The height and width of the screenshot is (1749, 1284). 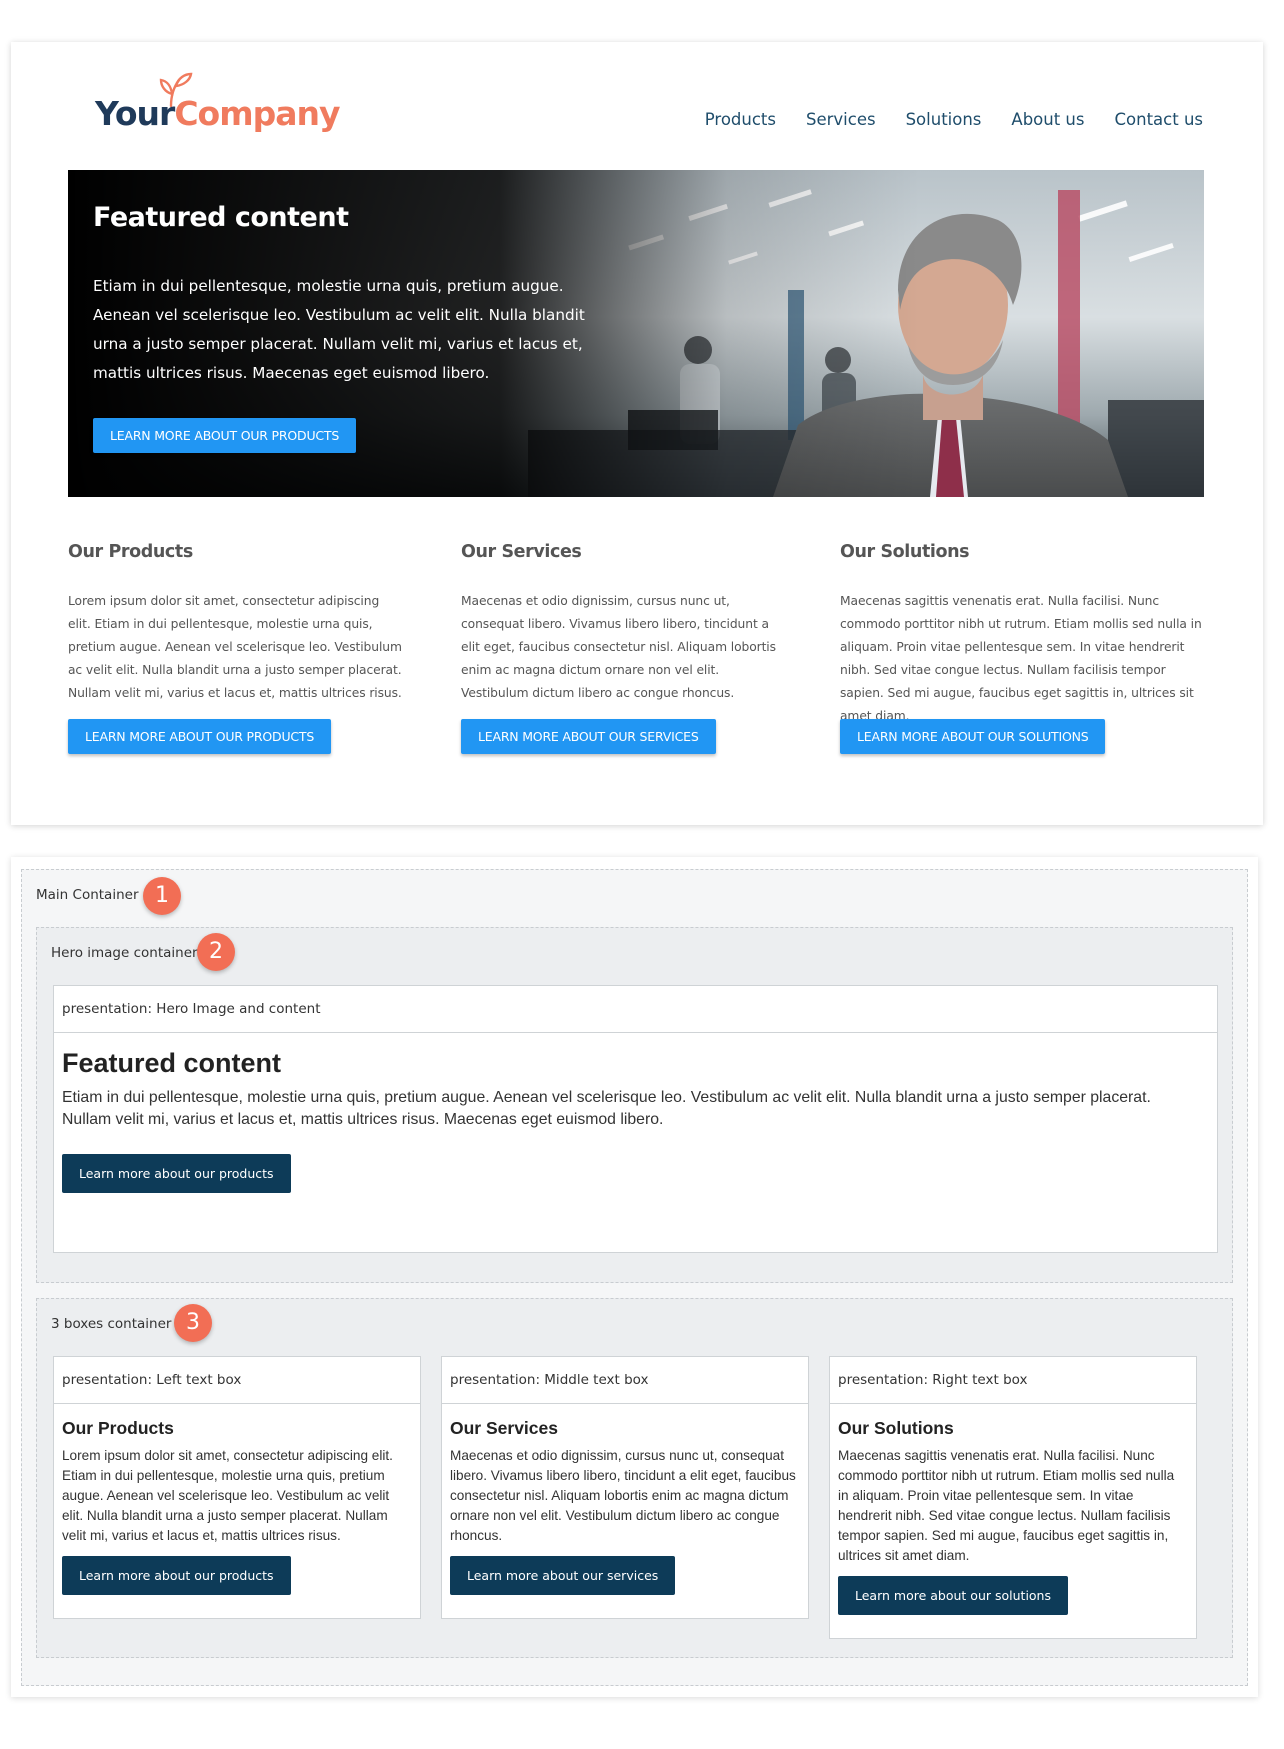 What do you see at coordinates (740, 119) in the screenshot?
I see `nav-products: Products` at bounding box center [740, 119].